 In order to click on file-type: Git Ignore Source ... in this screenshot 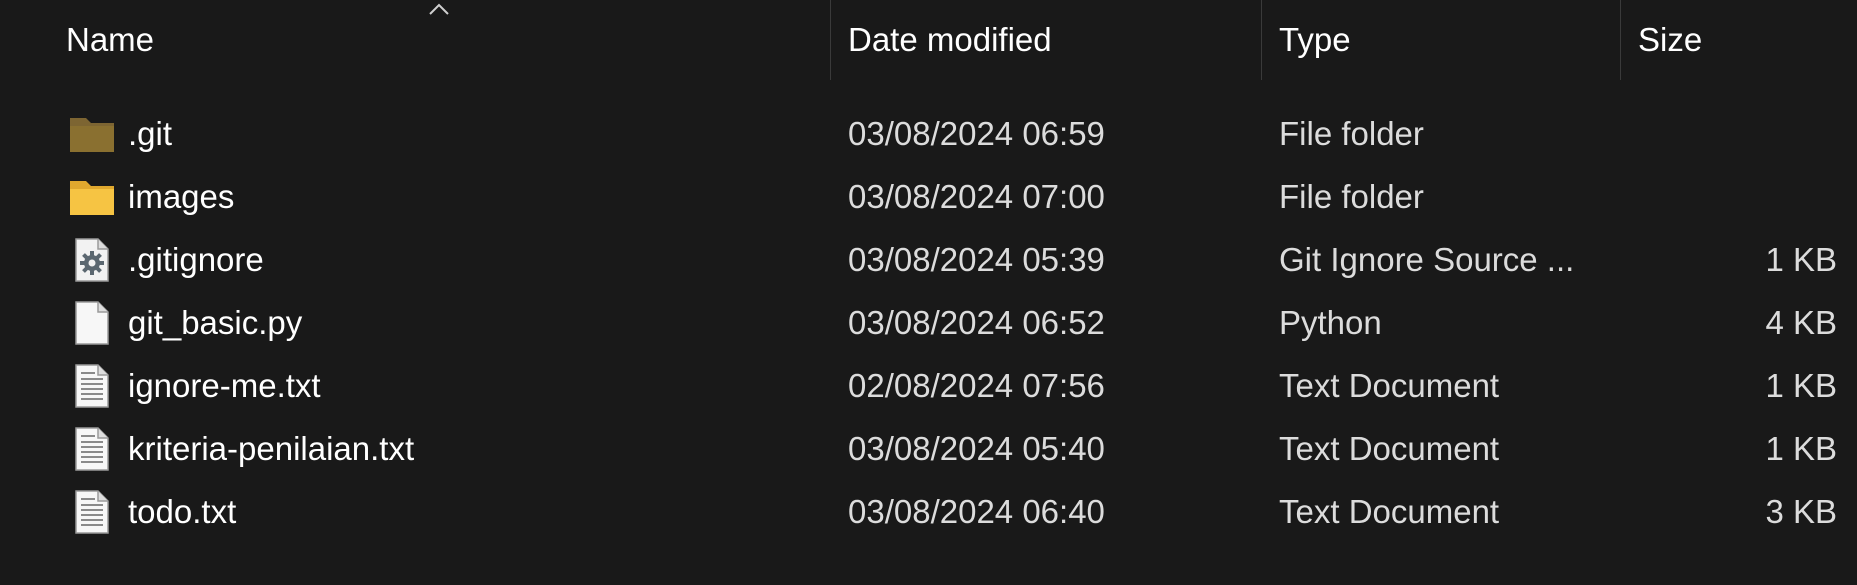, I will do `click(1427, 259)`.